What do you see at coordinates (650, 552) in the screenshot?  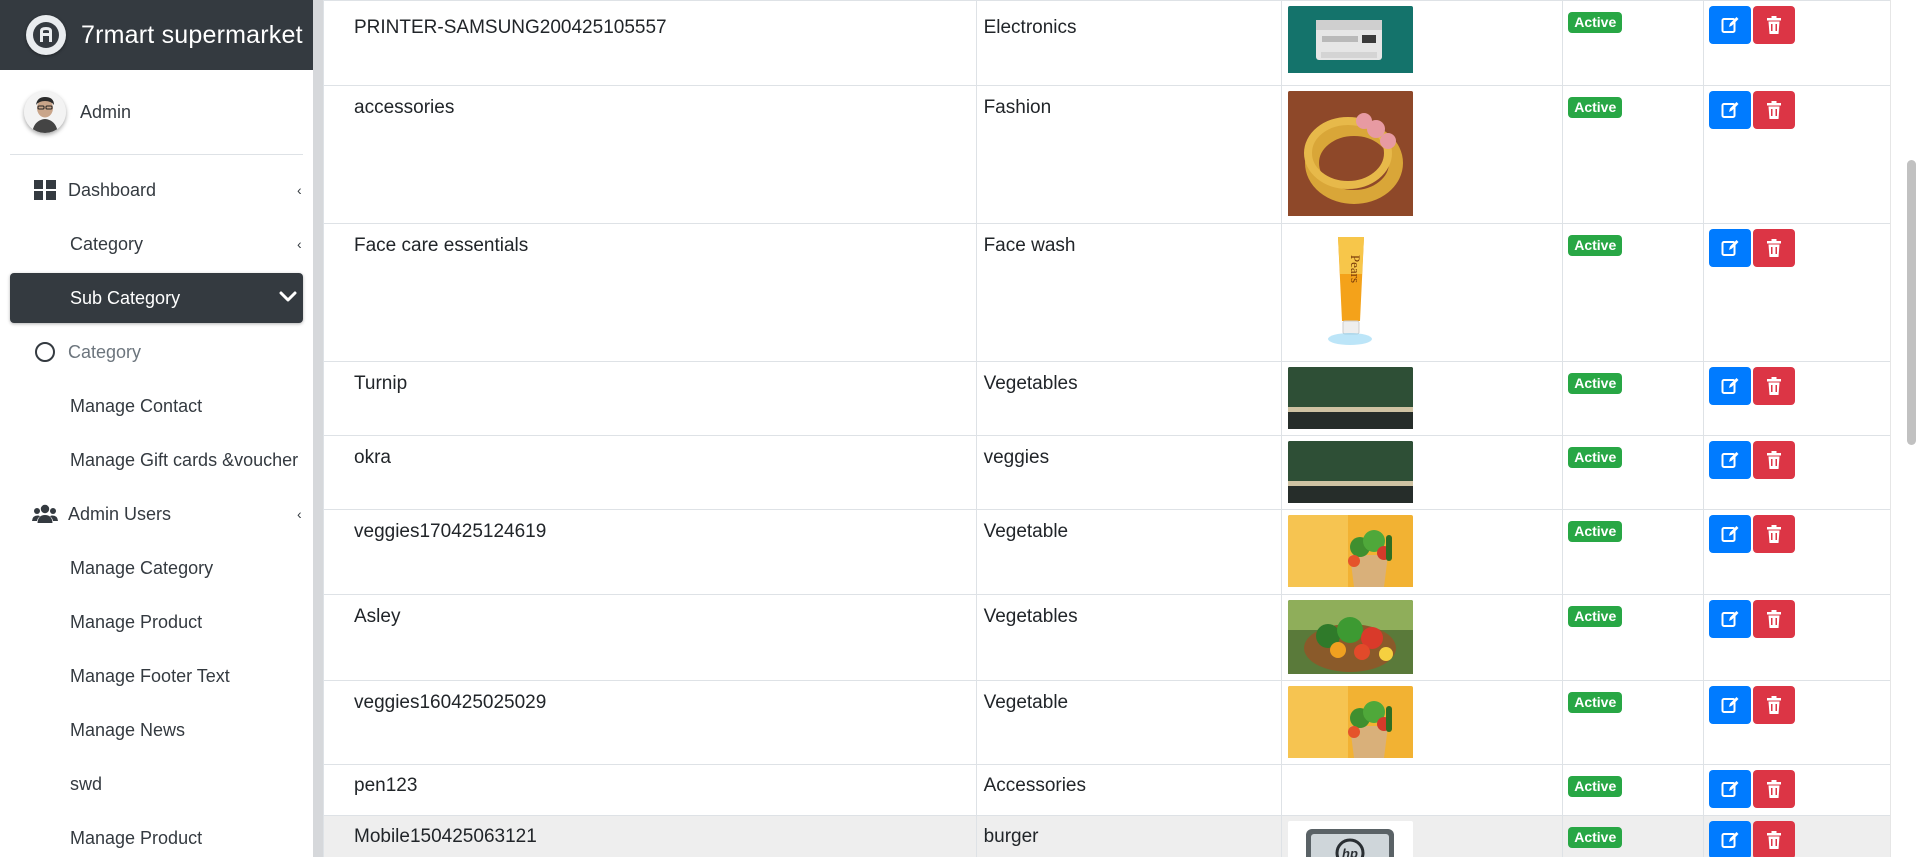 I see `row-name: veggies170425124619` at bounding box center [650, 552].